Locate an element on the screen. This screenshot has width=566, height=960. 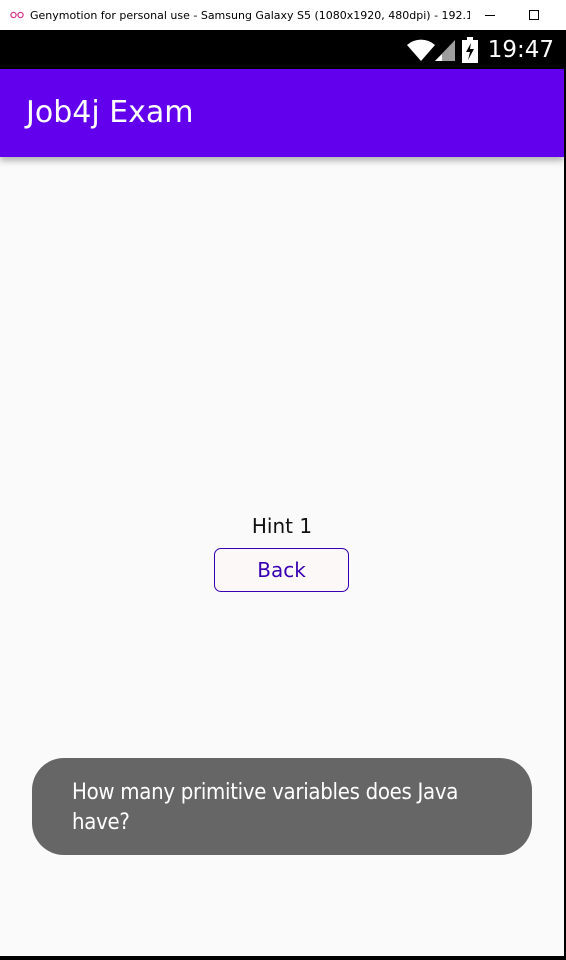
genymotion-icon is located at coordinates (17, 15).